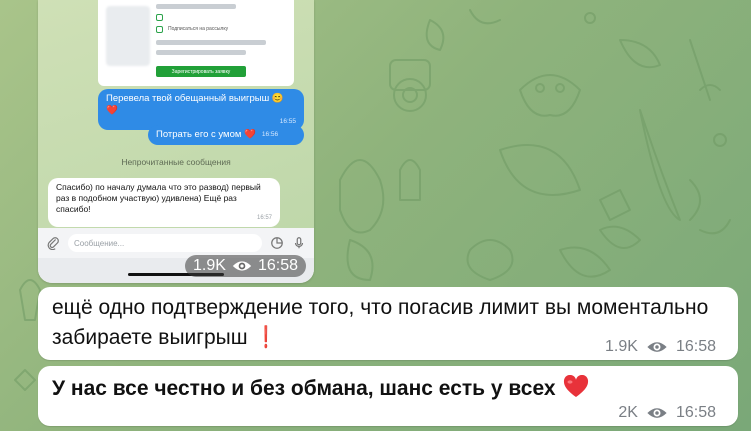 The width and height of the screenshot is (751, 431). Describe the element at coordinates (277, 243) in the screenshot. I see `sticker-icon` at that location.